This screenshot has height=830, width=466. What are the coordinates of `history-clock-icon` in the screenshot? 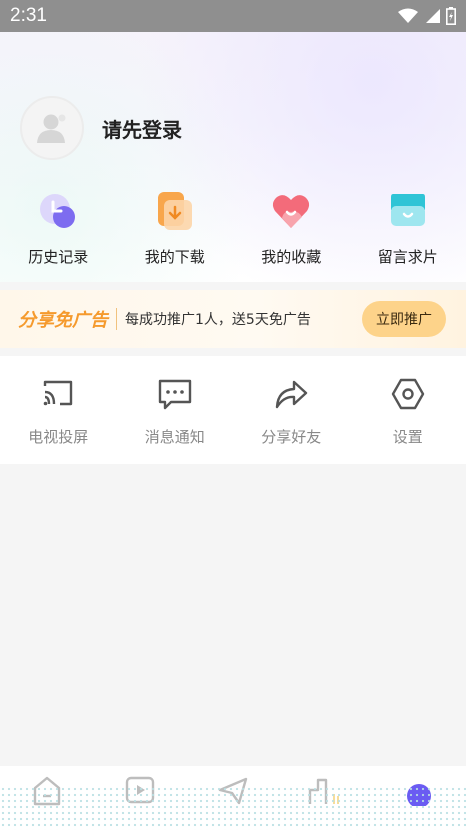 It's located at (58, 211).